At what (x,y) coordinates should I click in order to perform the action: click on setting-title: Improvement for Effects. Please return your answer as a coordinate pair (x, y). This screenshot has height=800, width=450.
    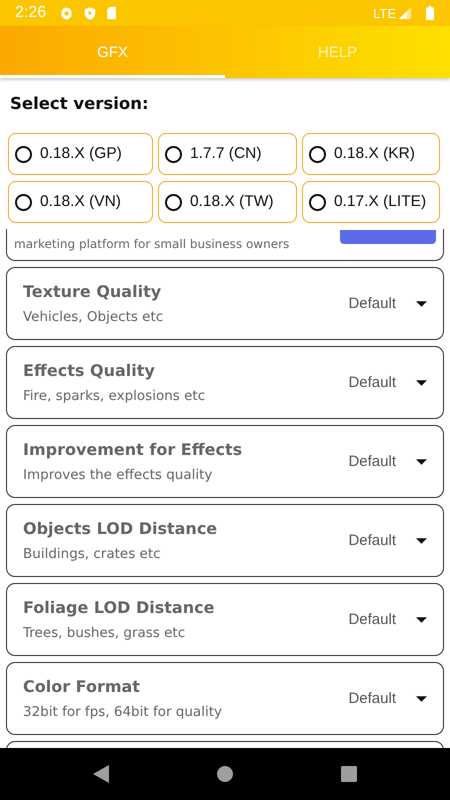
    Looking at the image, I should click on (133, 449).